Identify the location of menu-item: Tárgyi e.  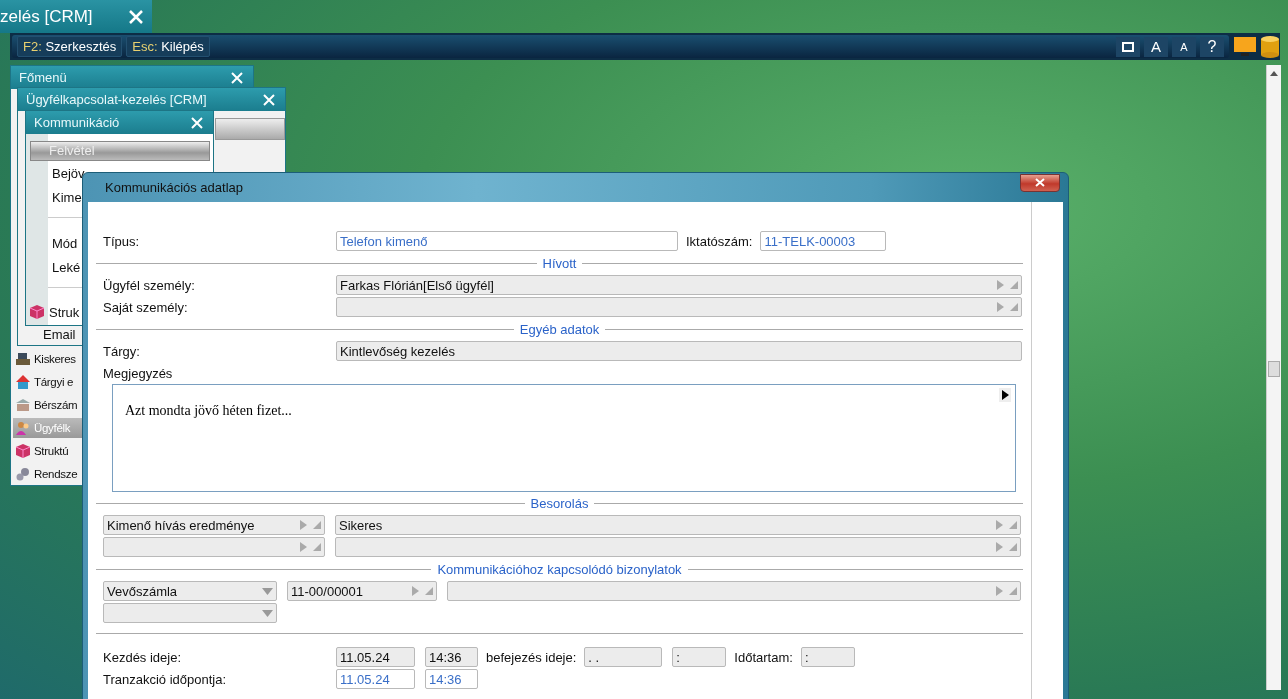
(49, 382).